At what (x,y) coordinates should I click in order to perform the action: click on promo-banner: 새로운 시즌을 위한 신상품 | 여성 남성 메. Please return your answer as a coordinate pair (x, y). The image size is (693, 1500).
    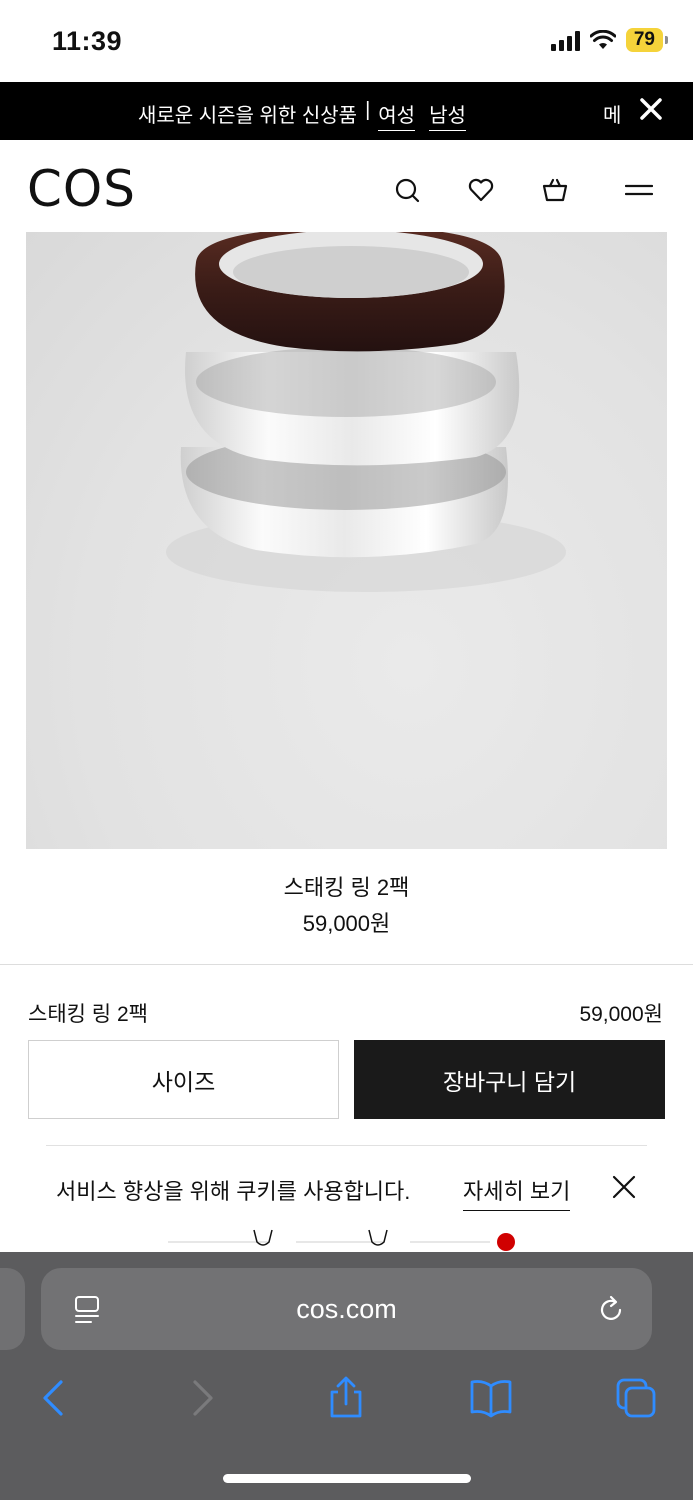
    Looking at the image, I should click on (346, 111).